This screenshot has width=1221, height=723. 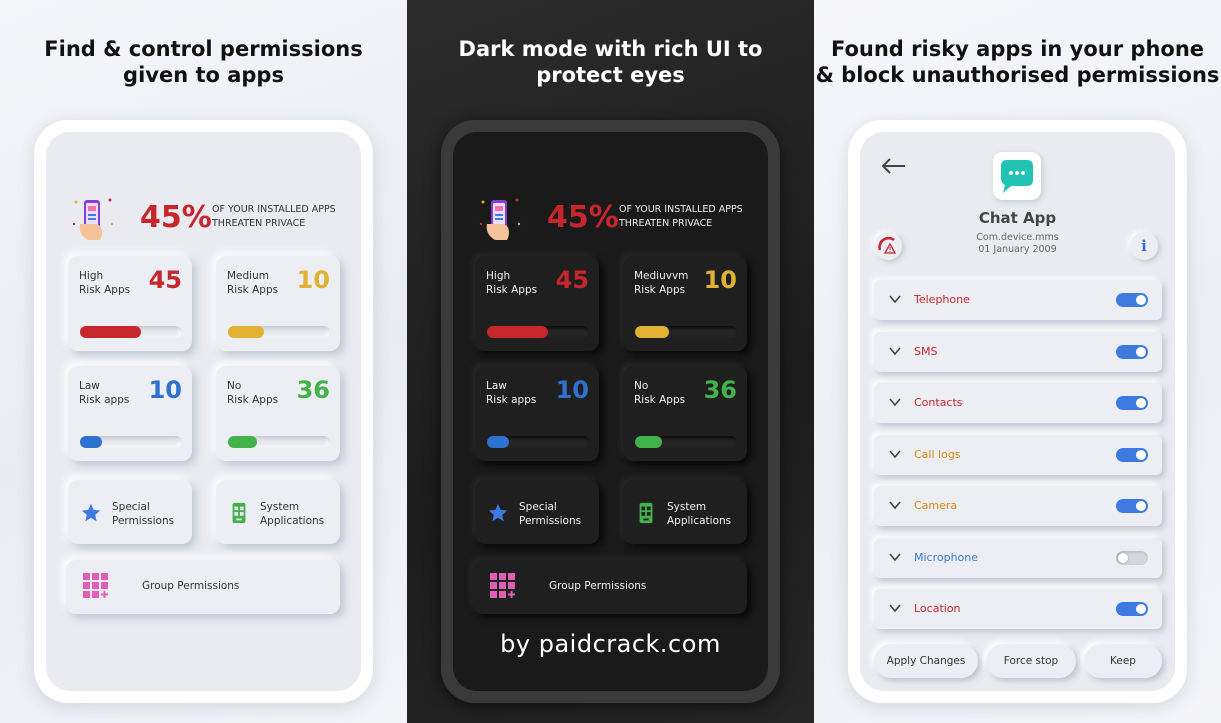 I want to click on risk-warning-icon, so click(x=887, y=245).